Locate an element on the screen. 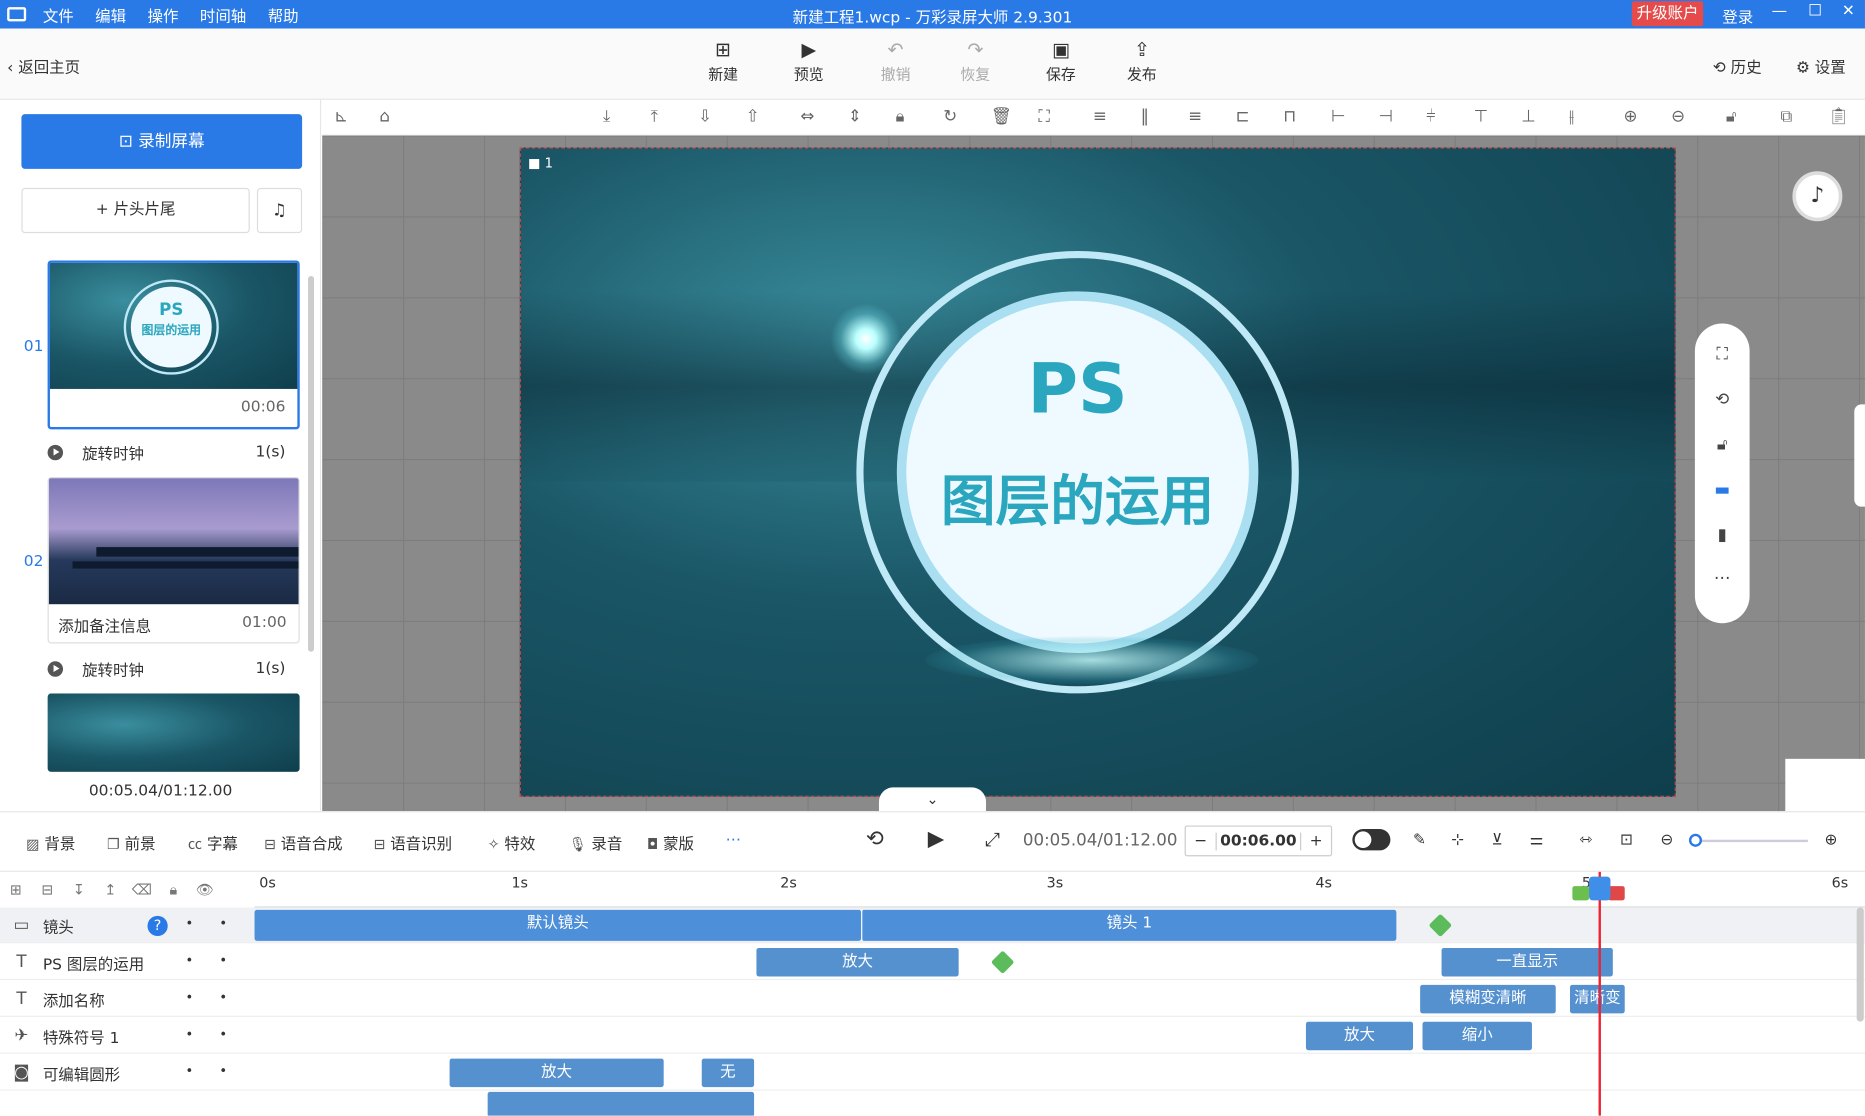 Image resolution: width=1865 pixels, height=1116 pixels. foreground-tool: ❐ 前景 is located at coordinates (131, 842).